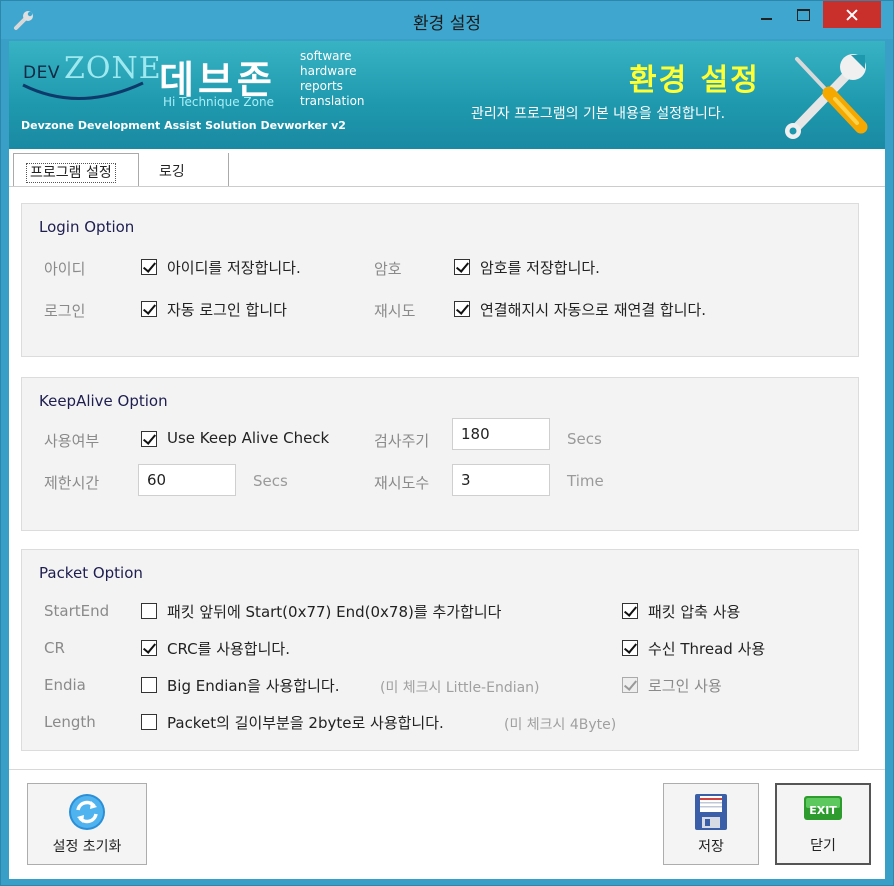 Image resolution: width=894 pixels, height=886 pixels. Describe the element at coordinates (253, 685) in the screenshot. I see `big-endian-label: Big Endian을 사용합니다.` at that location.